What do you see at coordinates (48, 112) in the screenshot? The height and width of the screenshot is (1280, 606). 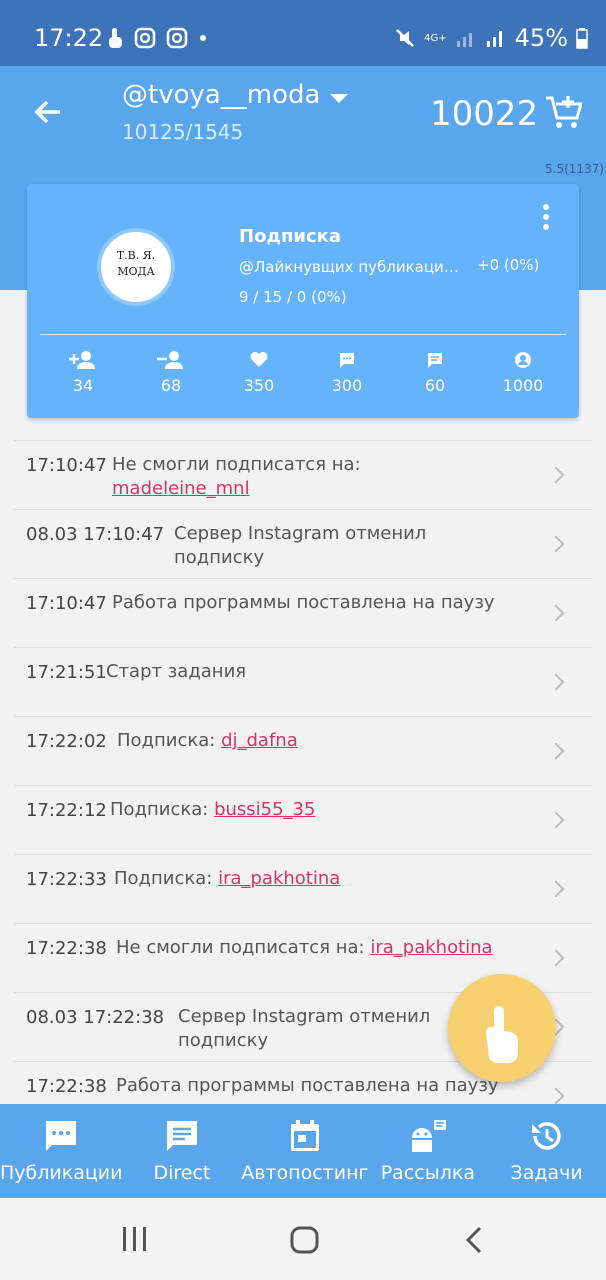 I see `back-arrow-icon` at bounding box center [48, 112].